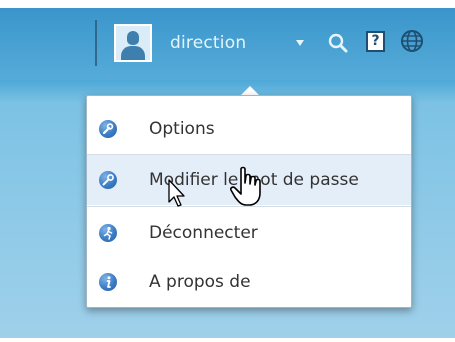  What do you see at coordinates (338, 43) in the screenshot?
I see `search-icon` at bounding box center [338, 43].